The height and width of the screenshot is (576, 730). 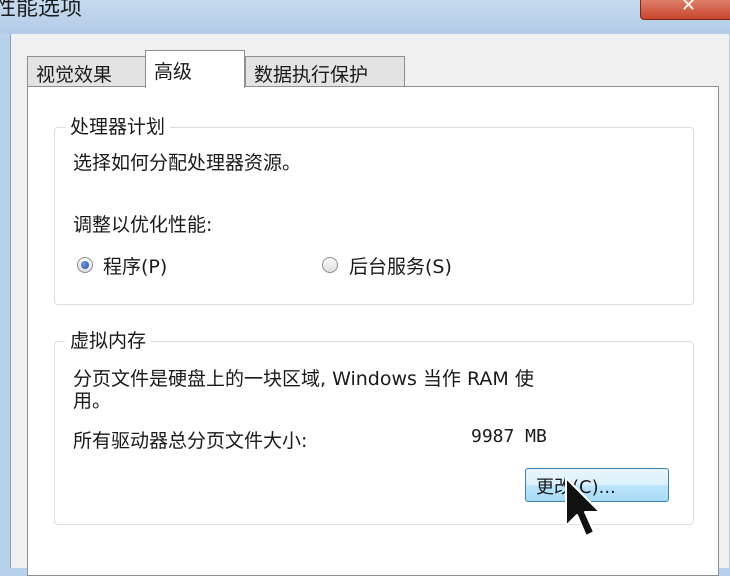 What do you see at coordinates (74, 75) in the screenshot?
I see `tab-label: 视觉效果` at bounding box center [74, 75].